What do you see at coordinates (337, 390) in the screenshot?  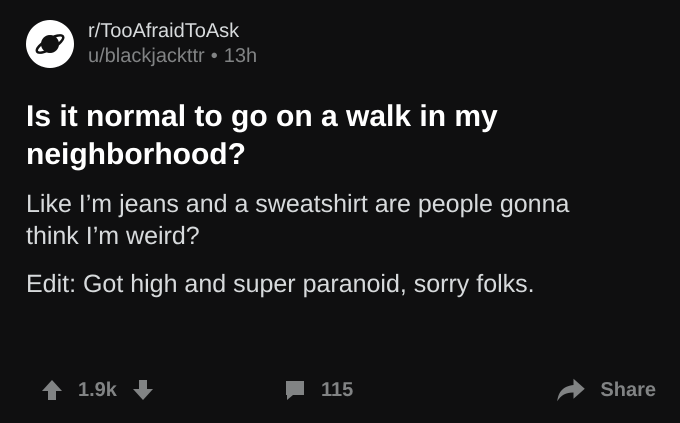 I see `comment-count: 115` at bounding box center [337, 390].